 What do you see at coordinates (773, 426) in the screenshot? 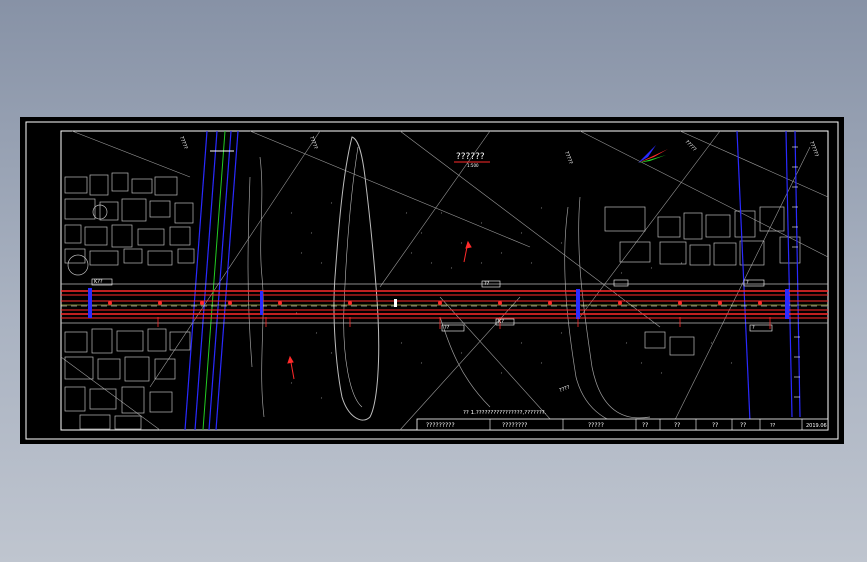
I see `title-block-logo: ??` at bounding box center [773, 426].